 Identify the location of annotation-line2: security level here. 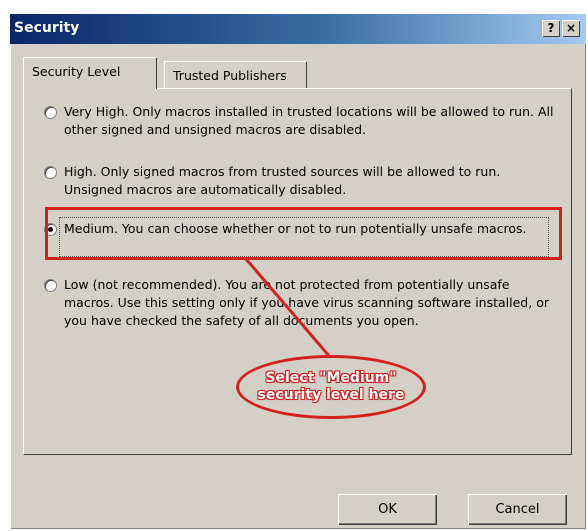
(331, 395).